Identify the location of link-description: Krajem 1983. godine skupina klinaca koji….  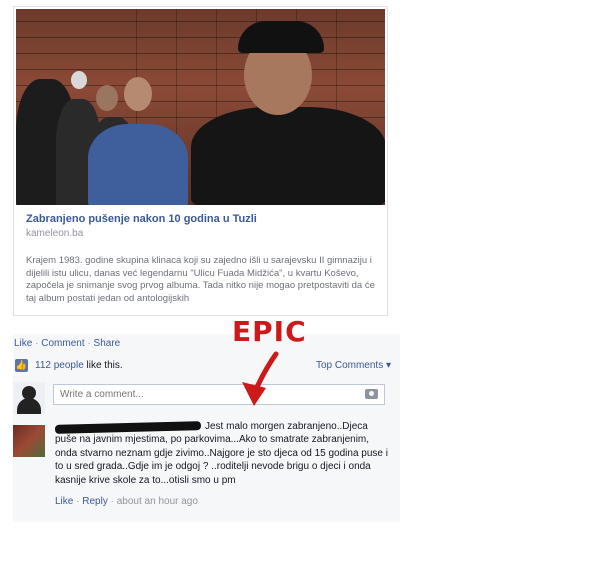
(200, 279).